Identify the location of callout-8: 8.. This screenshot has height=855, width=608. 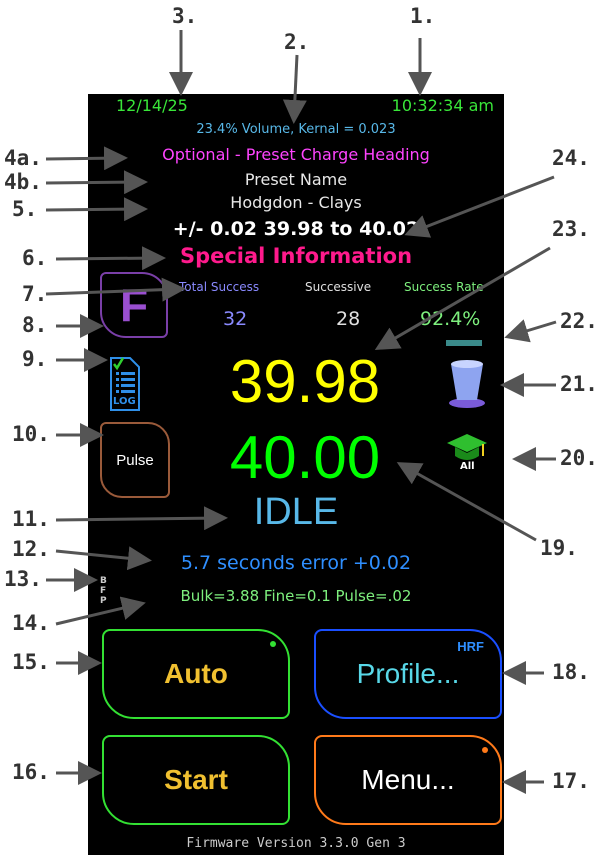
(35, 325).